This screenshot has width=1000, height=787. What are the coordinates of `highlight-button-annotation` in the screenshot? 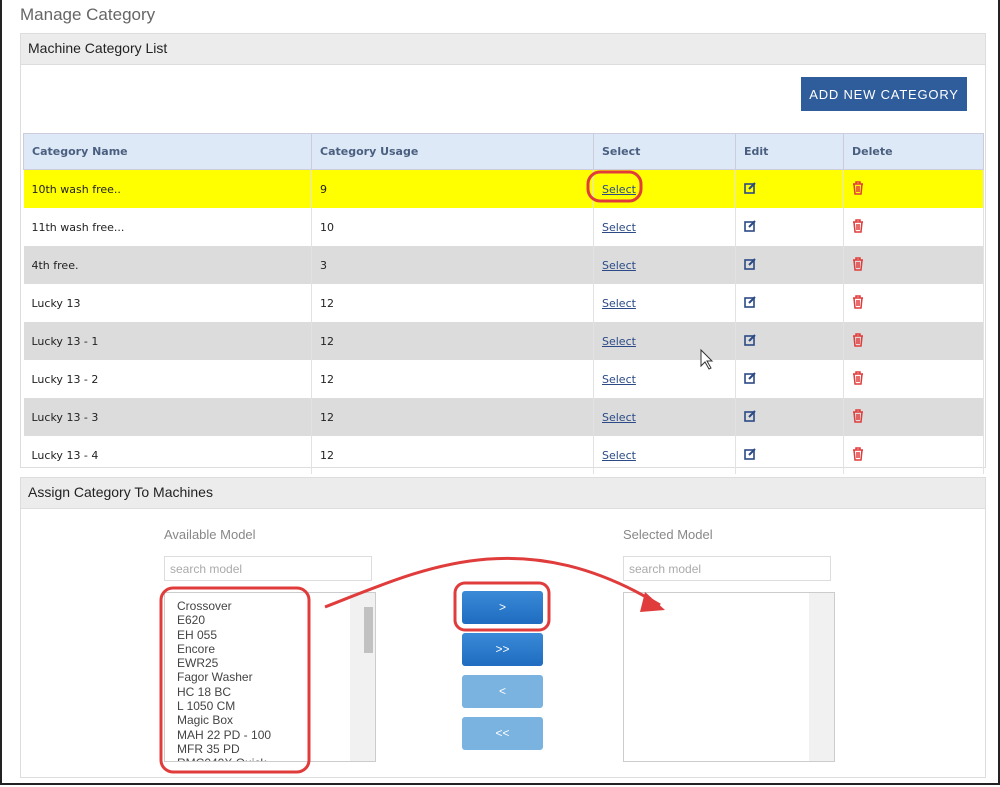 It's located at (502, 606).